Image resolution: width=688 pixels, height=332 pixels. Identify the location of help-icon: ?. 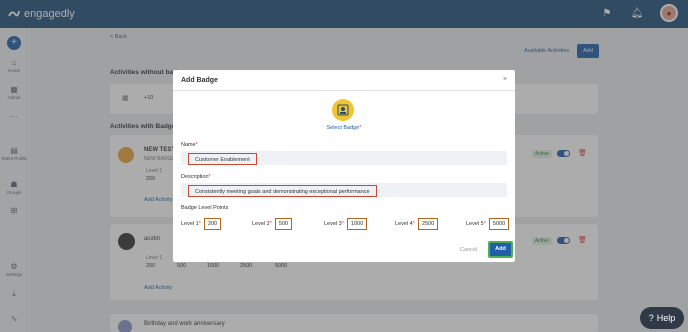
(651, 318).